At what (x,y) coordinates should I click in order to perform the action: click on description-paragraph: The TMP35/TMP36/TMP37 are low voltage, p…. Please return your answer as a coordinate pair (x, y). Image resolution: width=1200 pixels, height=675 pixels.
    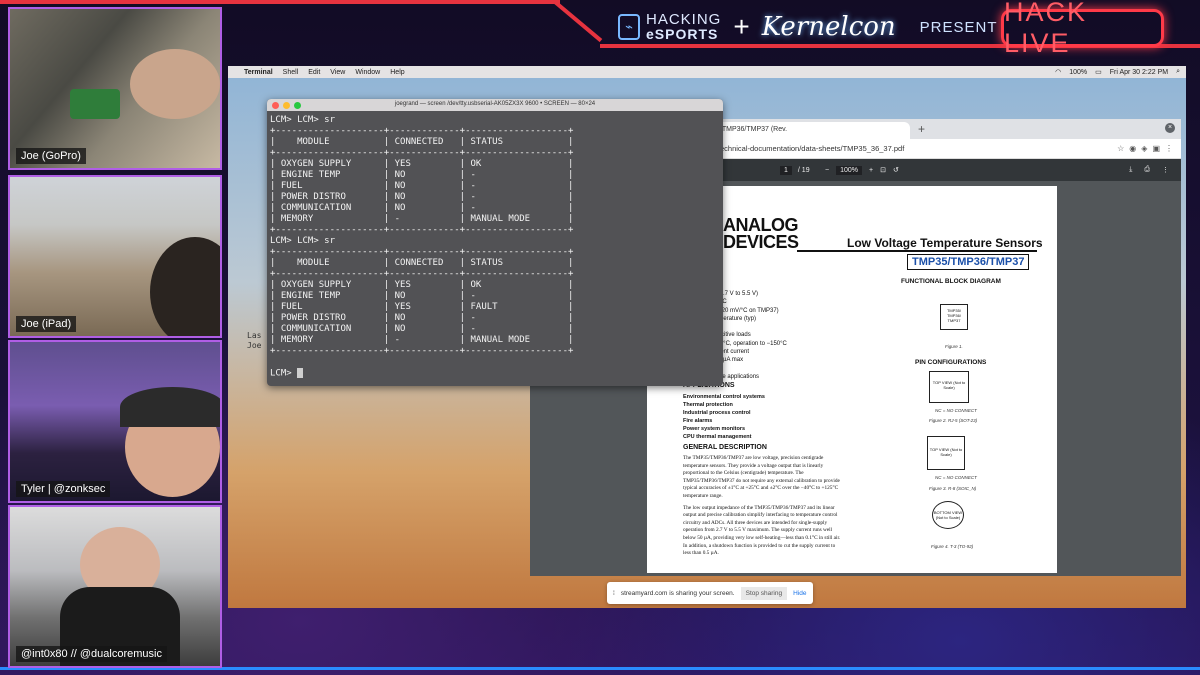
    Looking at the image, I should click on (761, 477).